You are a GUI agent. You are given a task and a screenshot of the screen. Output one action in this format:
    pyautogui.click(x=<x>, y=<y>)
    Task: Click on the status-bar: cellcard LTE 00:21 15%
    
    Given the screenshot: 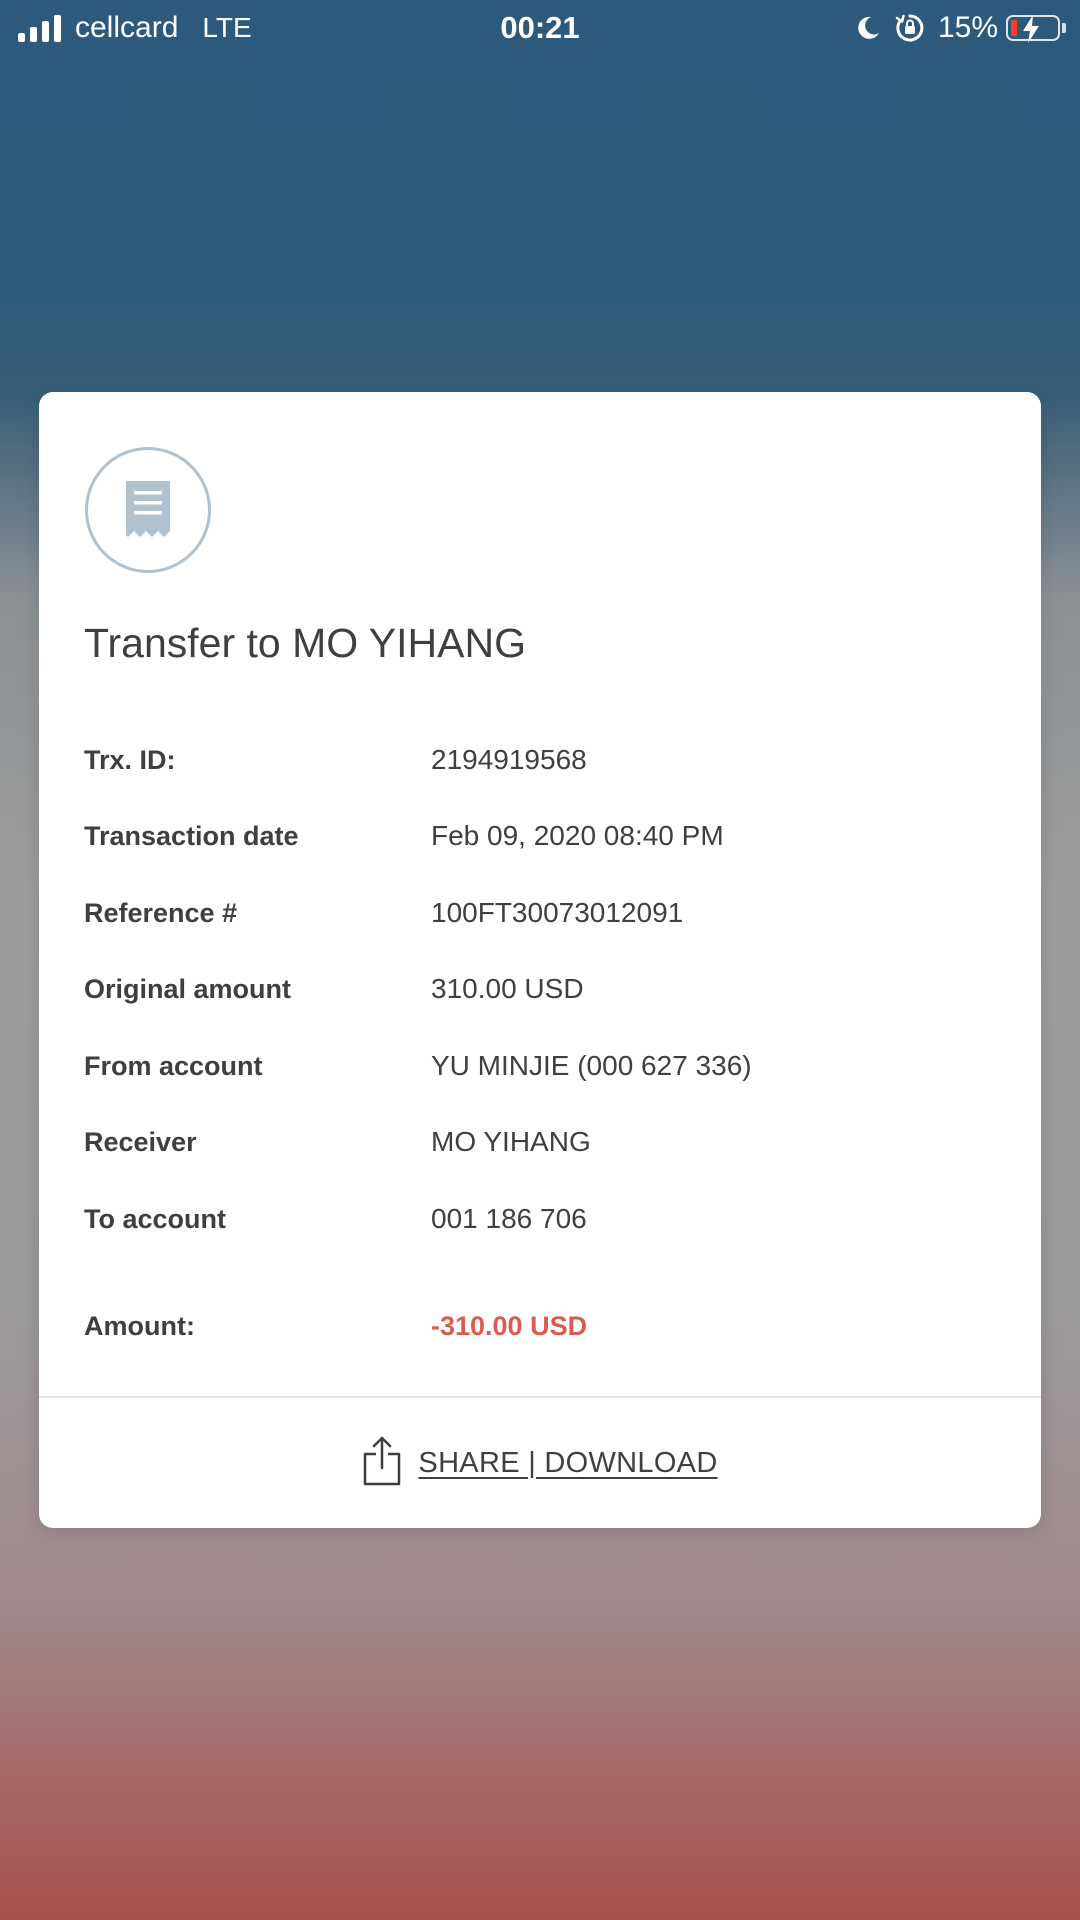 What is the action you would take?
    pyautogui.click(x=540, y=28)
    